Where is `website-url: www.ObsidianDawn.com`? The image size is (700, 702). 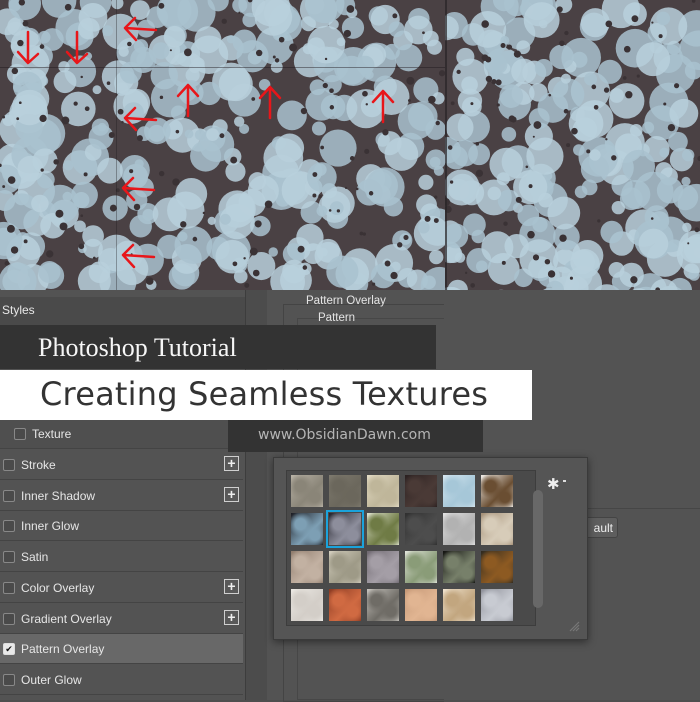
website-url: www.ObsidianDawn.com is located at coordinates (344, 435).